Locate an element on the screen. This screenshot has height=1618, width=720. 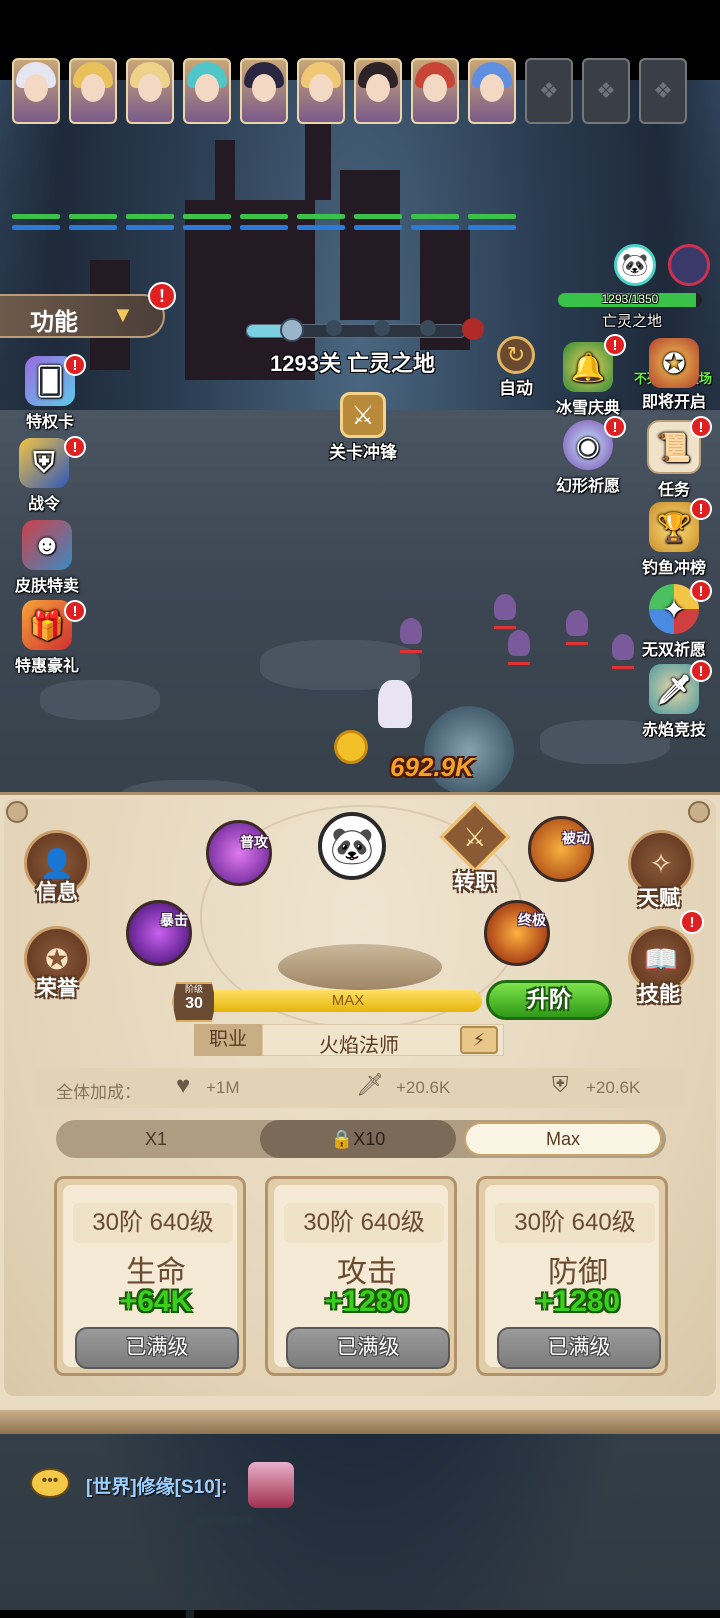
right-icon-label: 钓鱼冲榜 is located at coordinates (673, 568).